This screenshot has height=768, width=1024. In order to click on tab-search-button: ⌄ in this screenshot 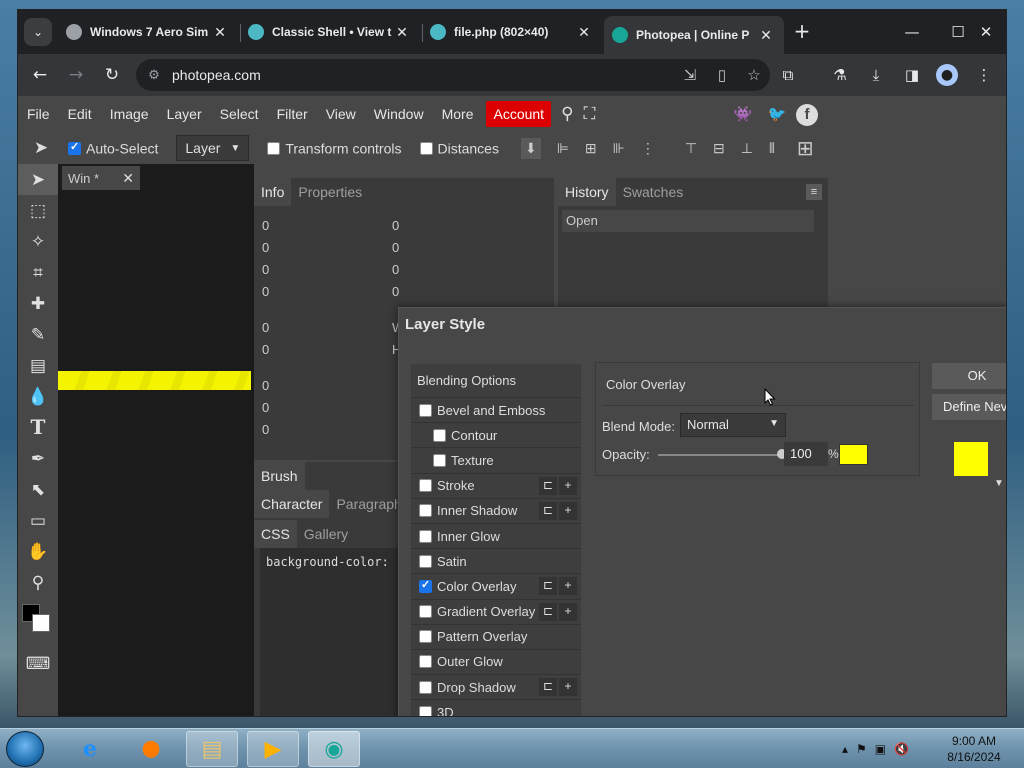, I will do `click(38, 32)`.